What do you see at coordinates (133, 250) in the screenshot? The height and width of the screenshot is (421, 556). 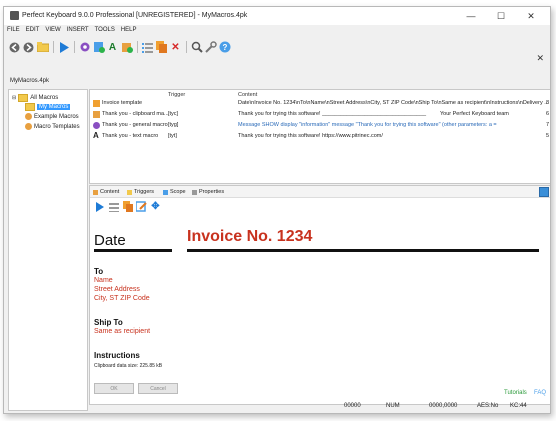 I see `date-underline` at bounding box center [133, 250].